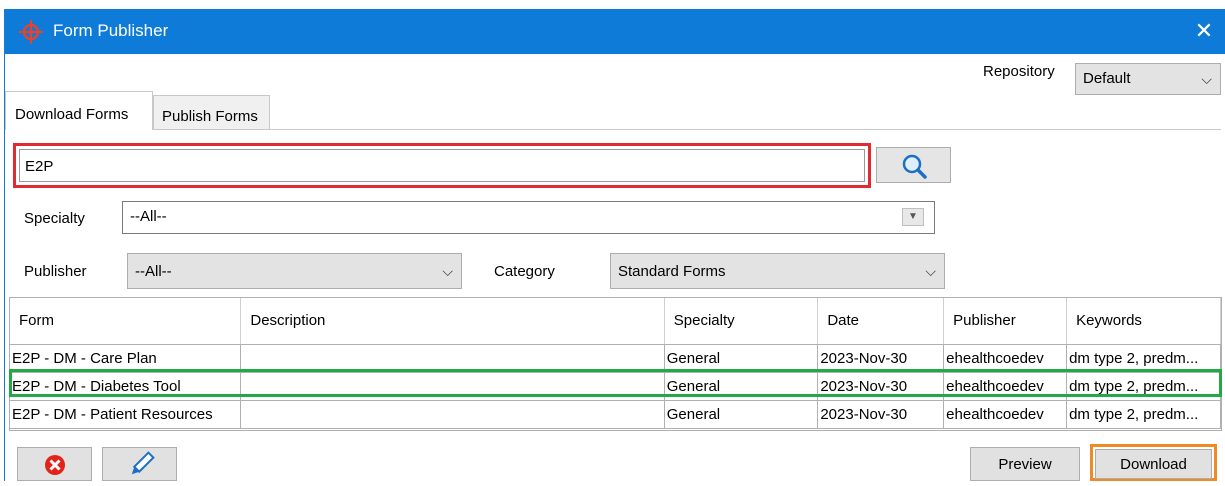 This screenshot has width=1225, height=486. I want to click on search-icon, so click(914, 166).